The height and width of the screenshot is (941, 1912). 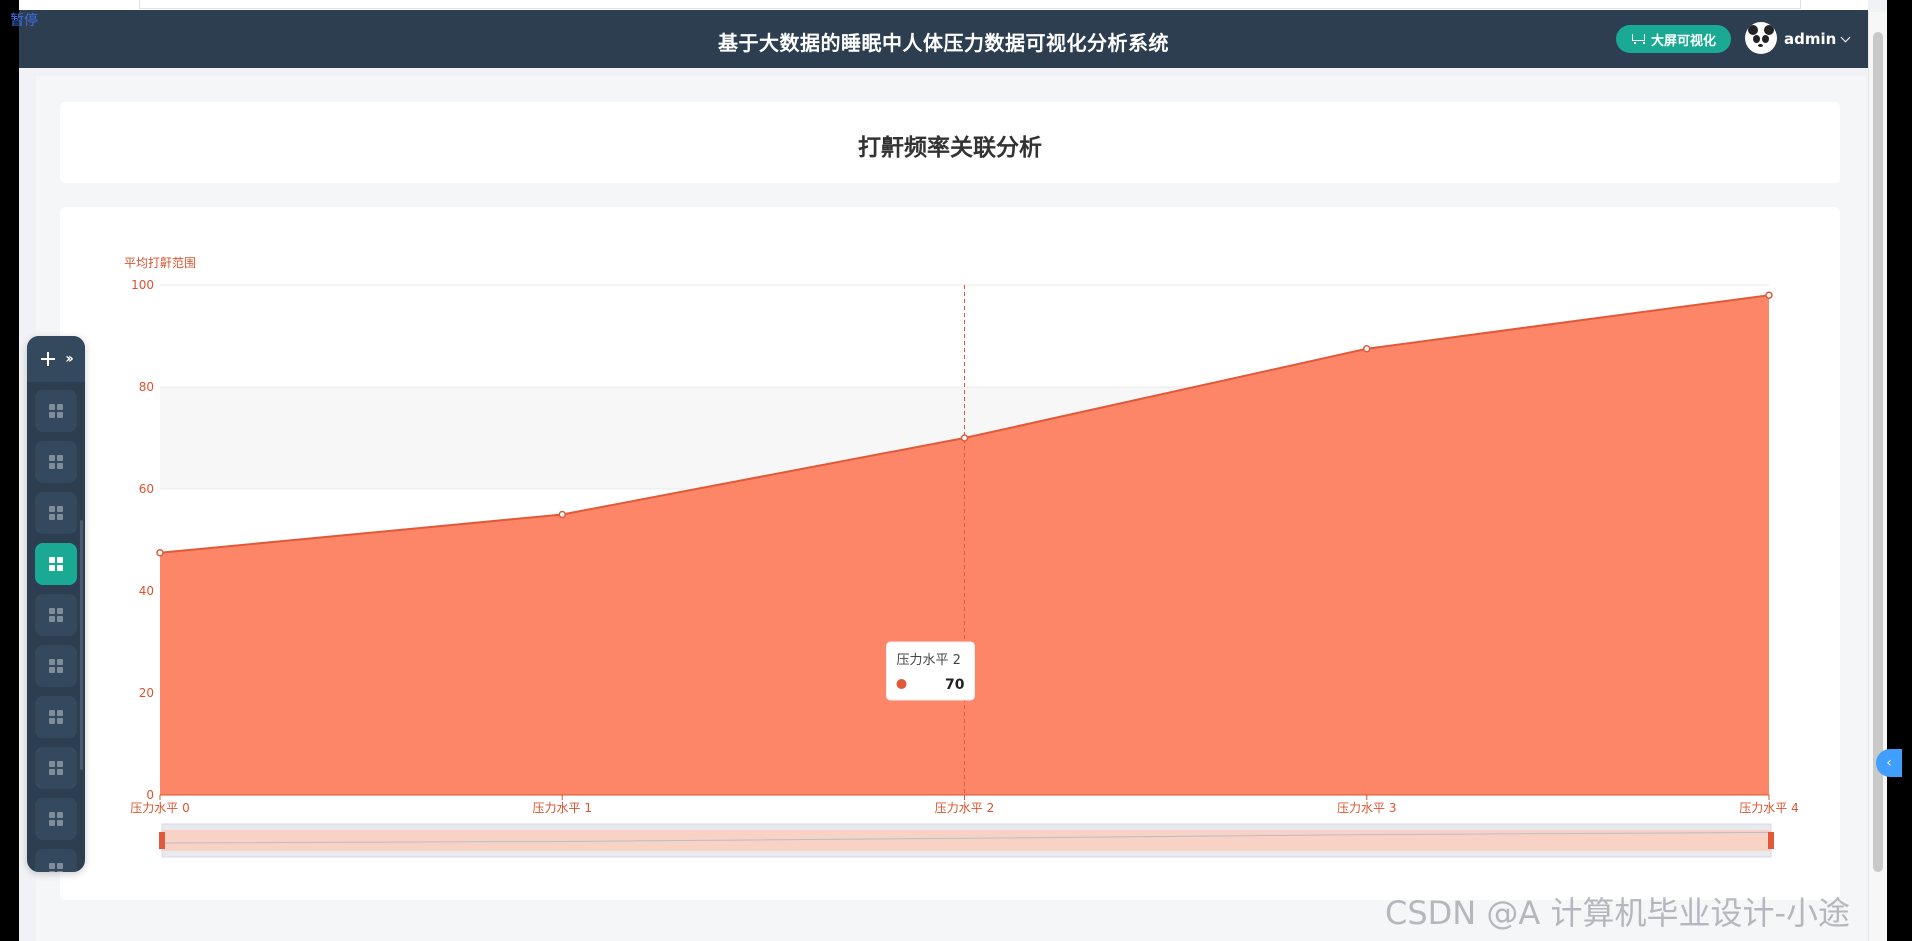 I want to click on avatar, so click(x=1761, y=38).